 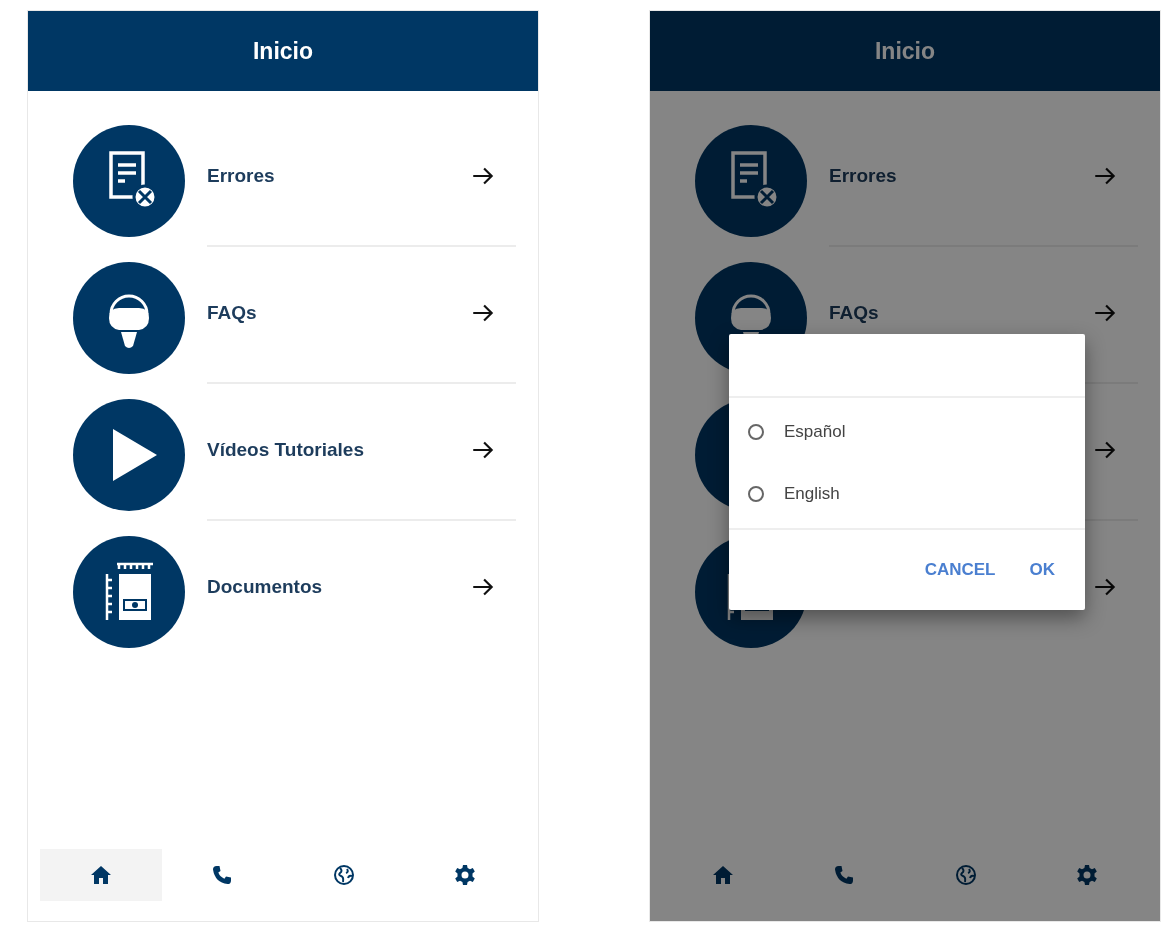 I want to click on dialog-button: CANCEL, so click(x=960, y=570).